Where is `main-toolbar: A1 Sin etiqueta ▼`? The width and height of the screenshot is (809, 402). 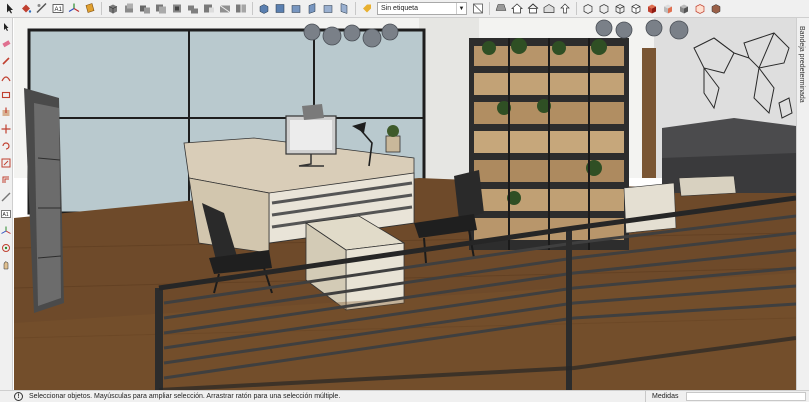 main-toolbar: A1 Sin etiqueta ▼ is located at coordinates (404, 9).